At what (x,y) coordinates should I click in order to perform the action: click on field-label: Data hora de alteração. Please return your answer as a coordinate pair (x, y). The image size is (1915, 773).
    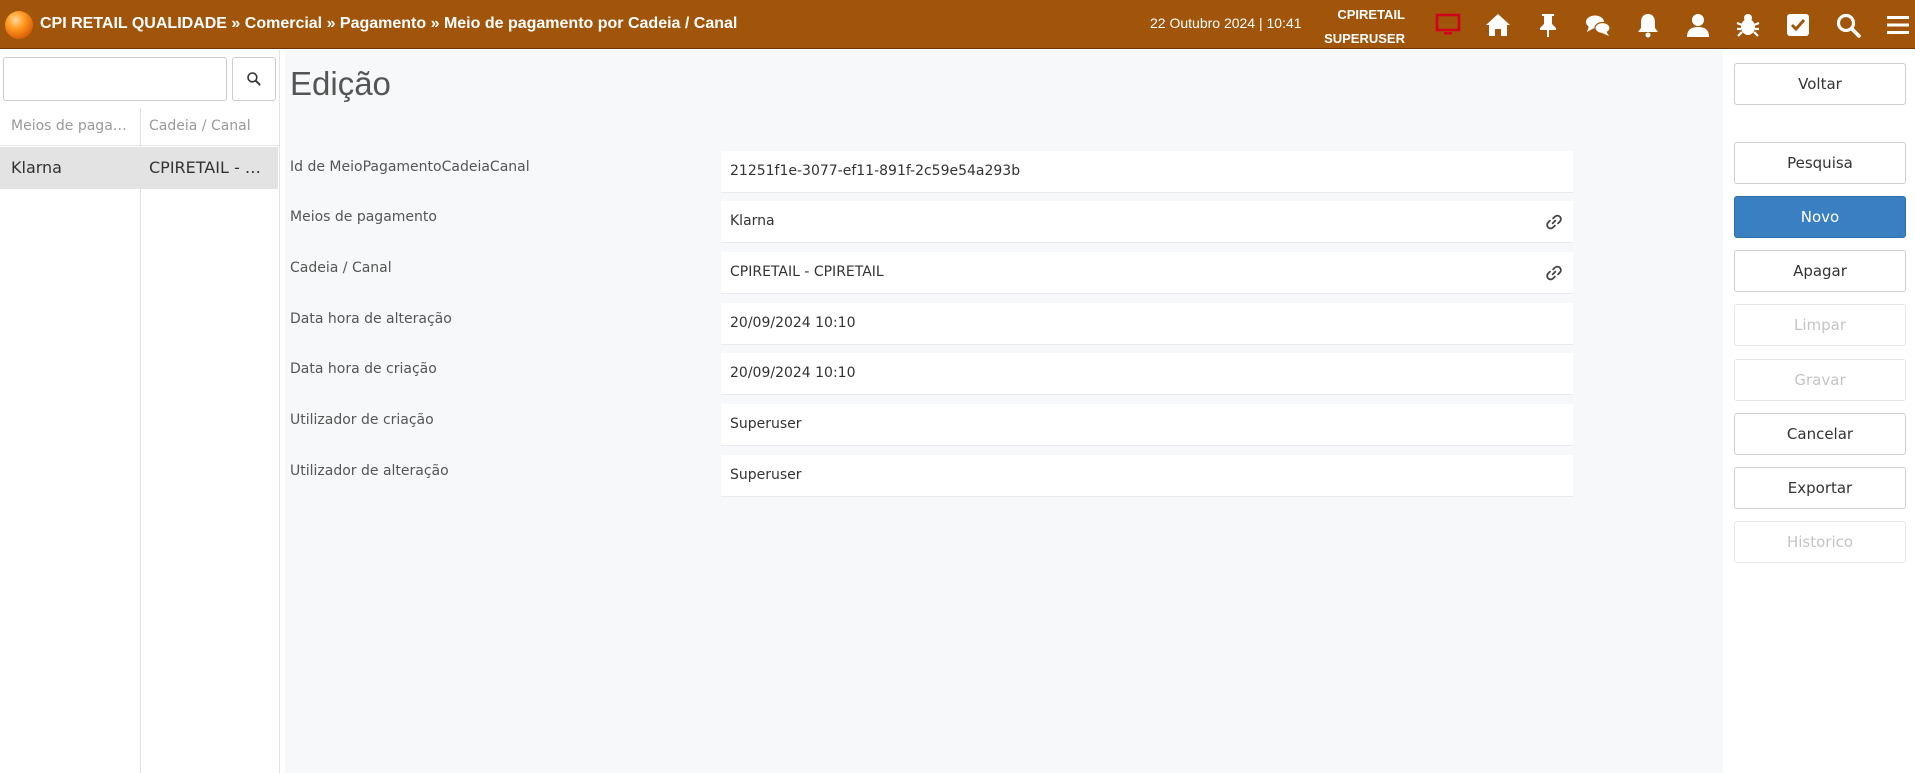
    Looking at the image, I should click on (371, 319).